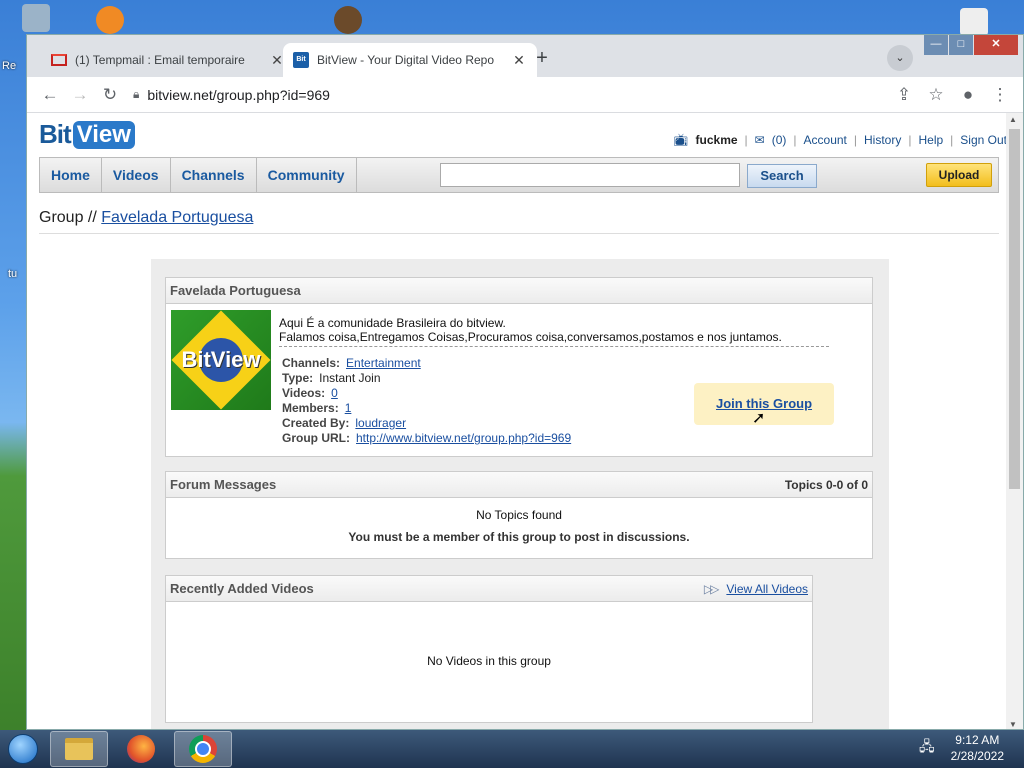 This screenshot has height=768, width=1024. Describe the element at coordinates (238, 94) in the screenshot. I see `url-text: bitview.net/group.php?id=969` at that location.